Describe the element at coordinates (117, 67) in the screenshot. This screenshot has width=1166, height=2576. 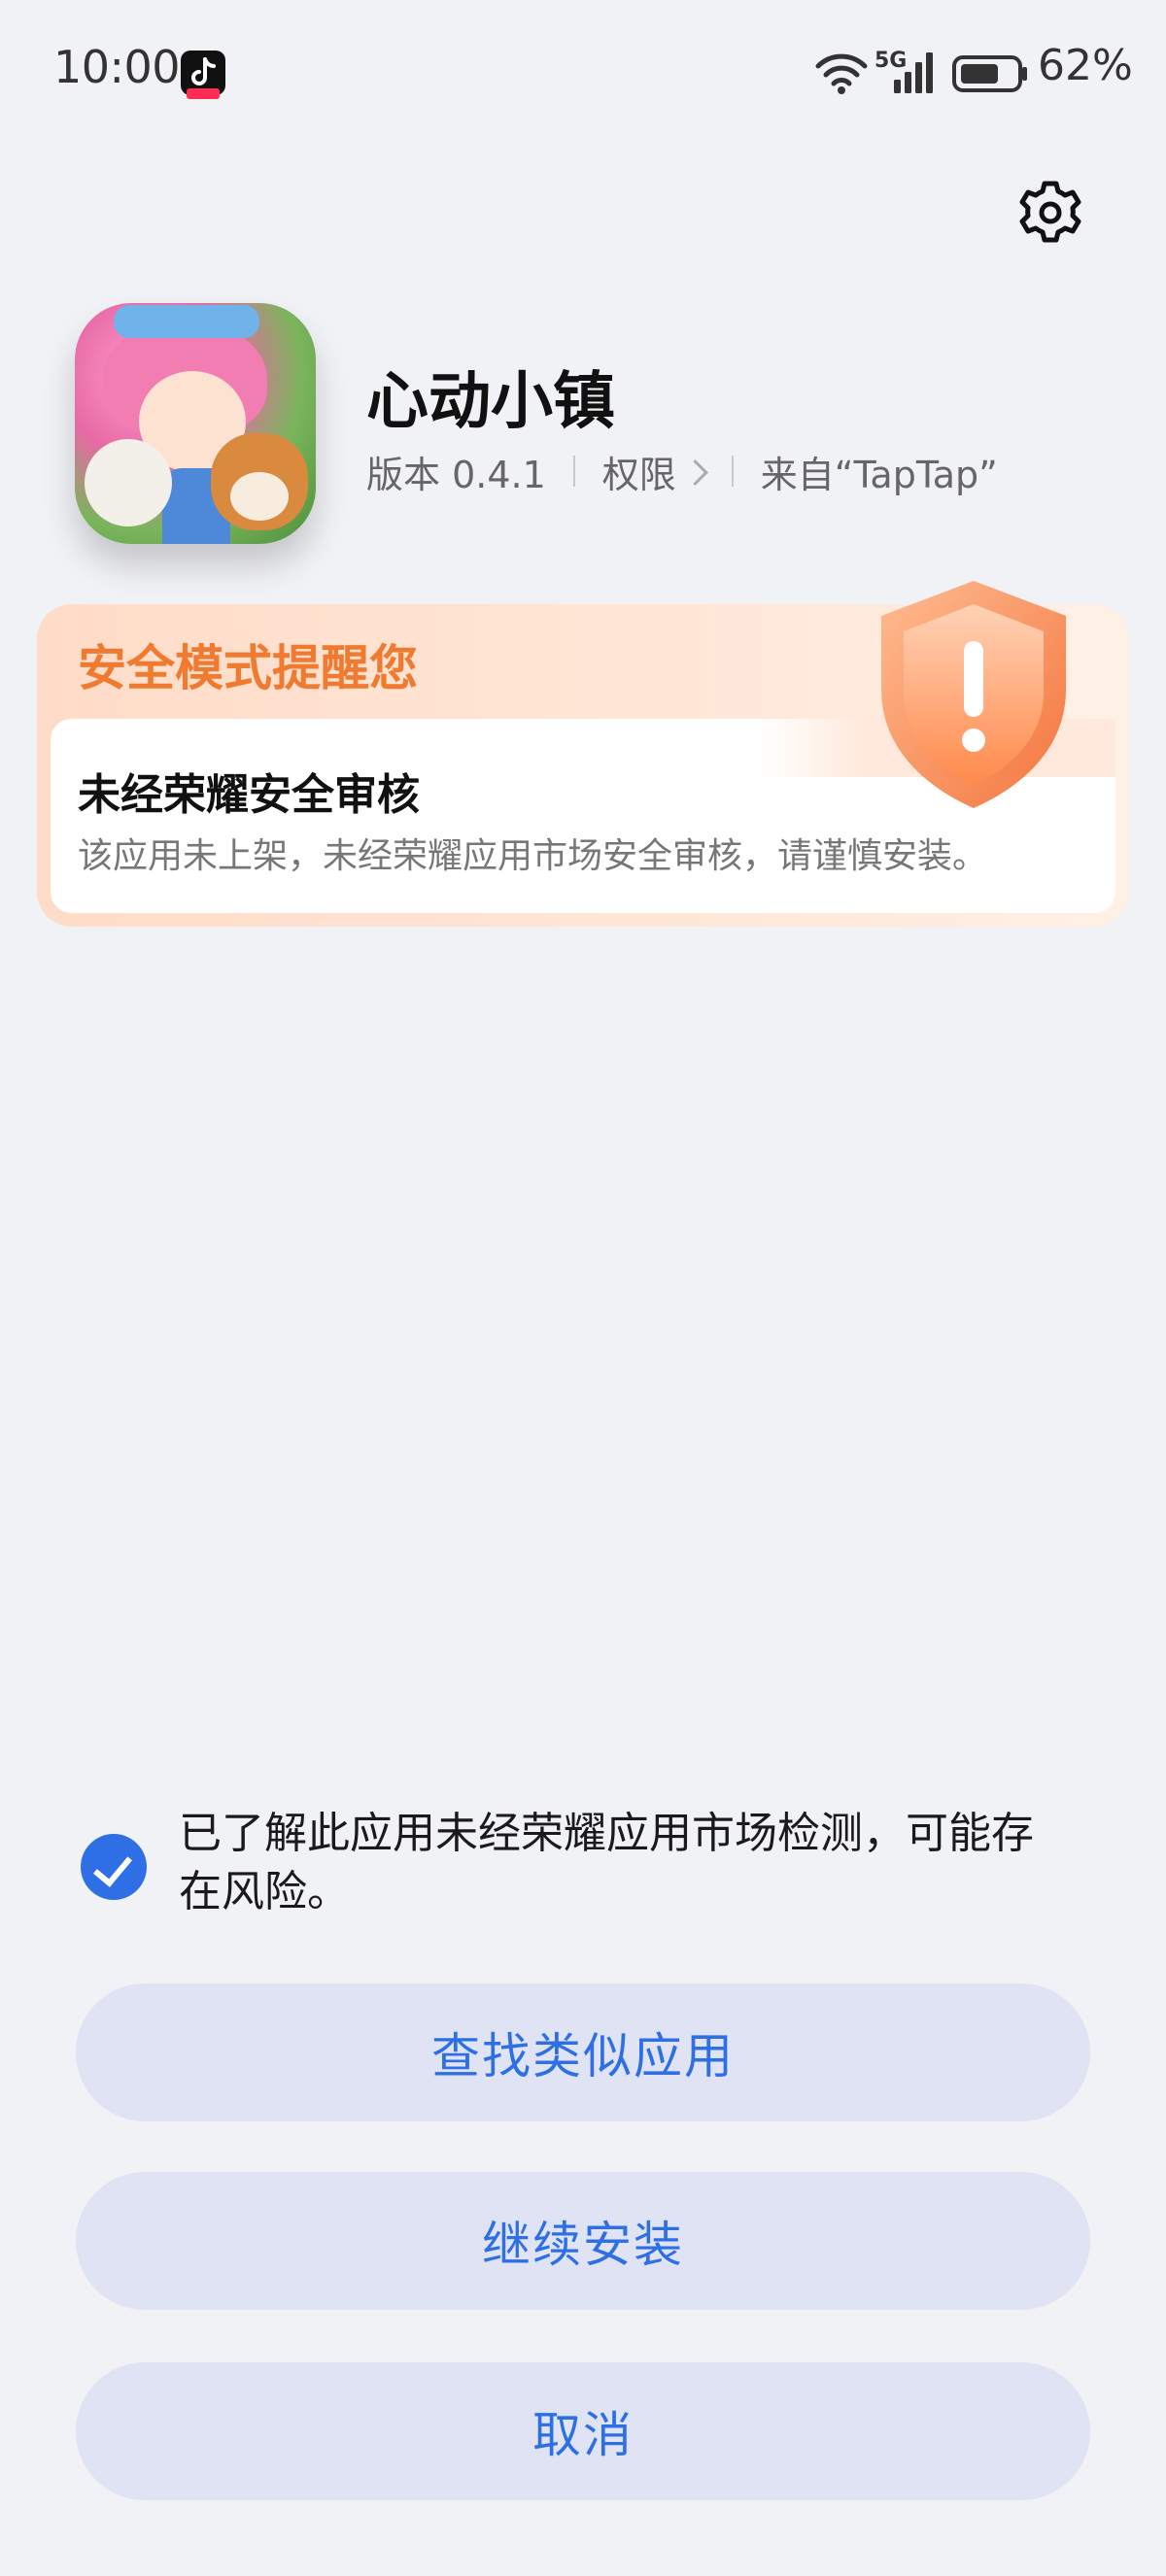
I see `status-time: 10:00` at that location.